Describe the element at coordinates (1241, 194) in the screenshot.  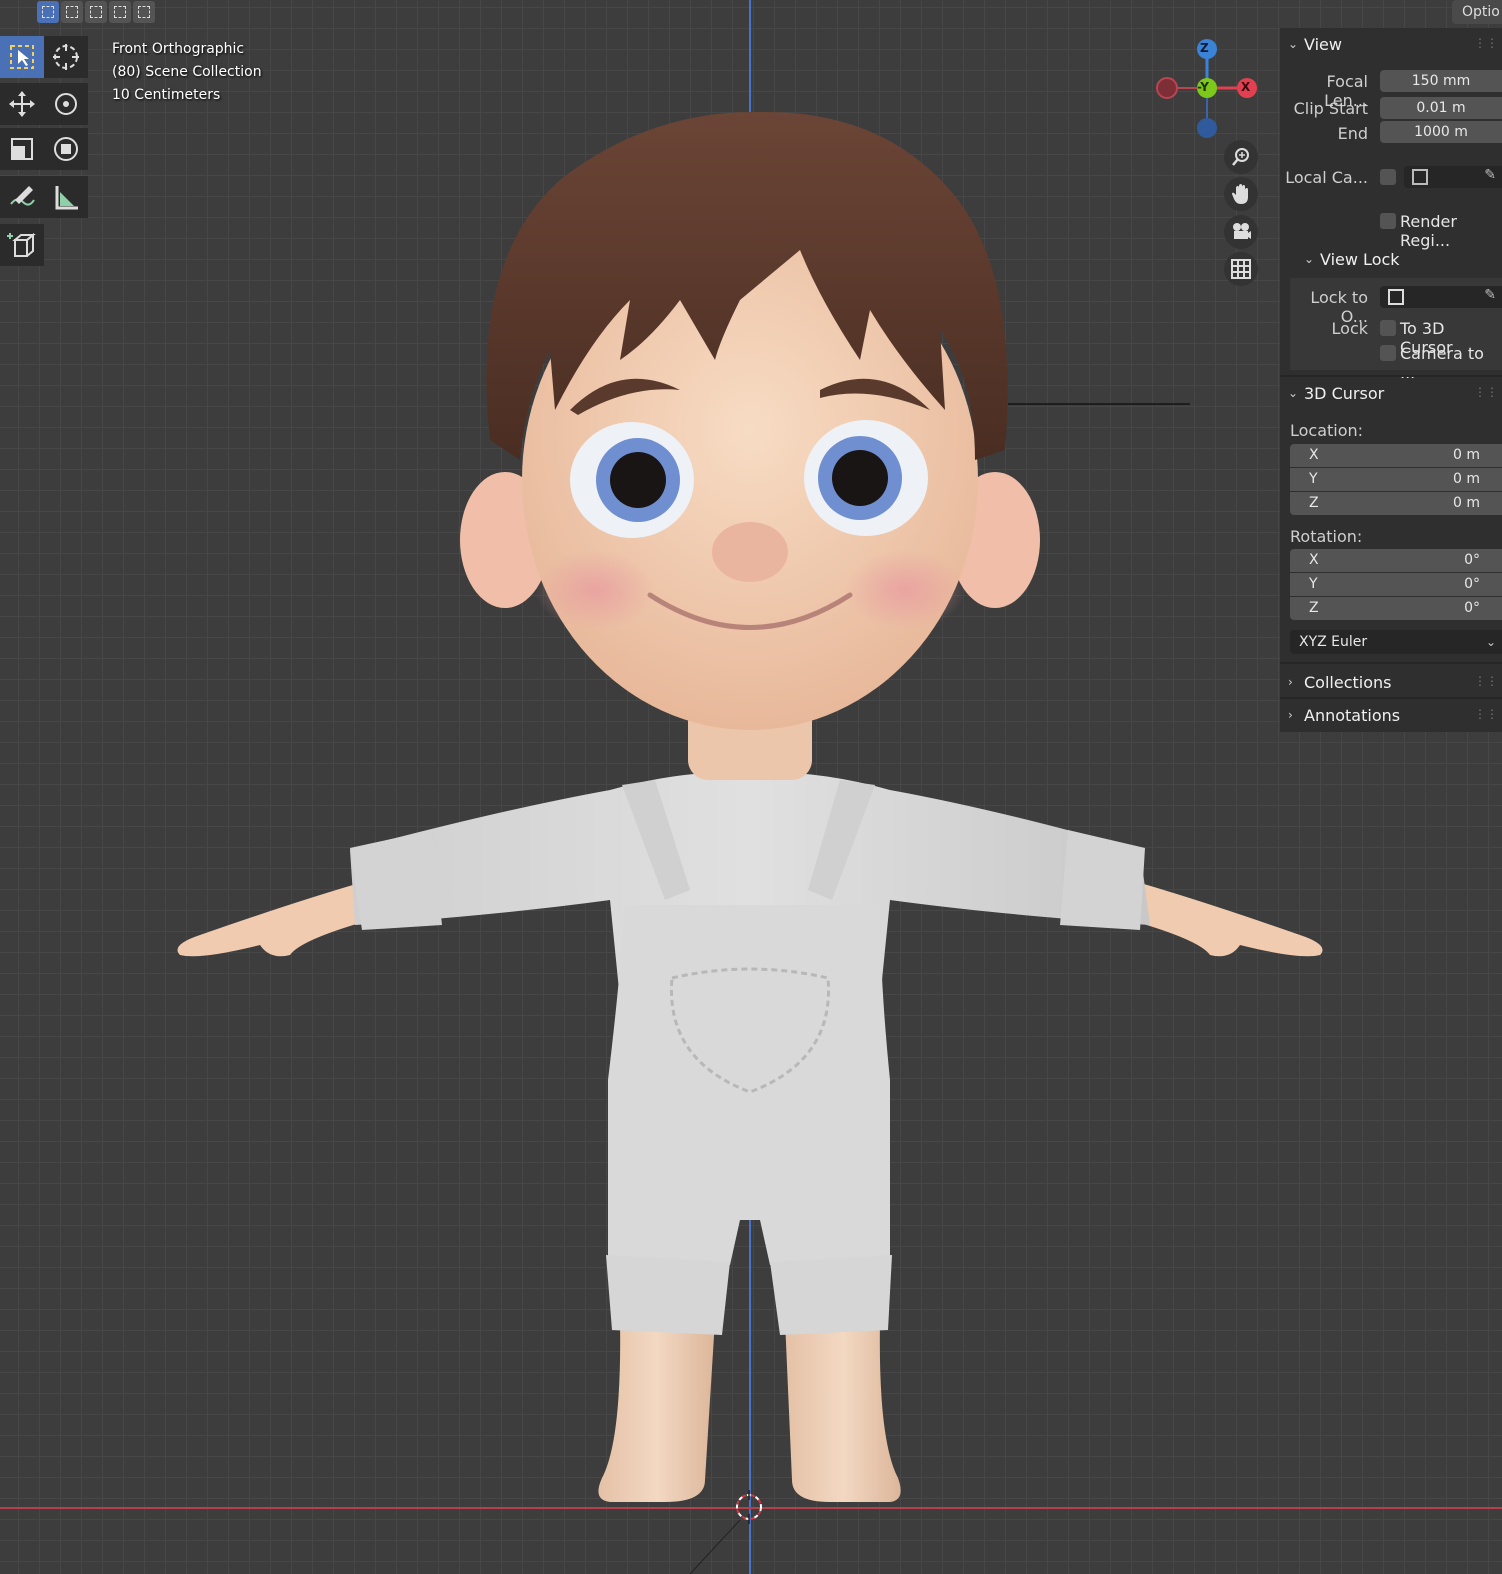
I see `pan-hand-icon` at that location.